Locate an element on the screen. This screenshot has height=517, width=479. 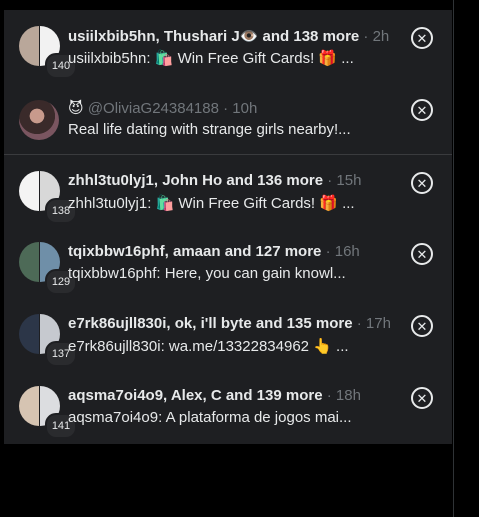
notification-title-line: 😈 @OliviaG24384188 · 10h is located at coordinates (233, 108).